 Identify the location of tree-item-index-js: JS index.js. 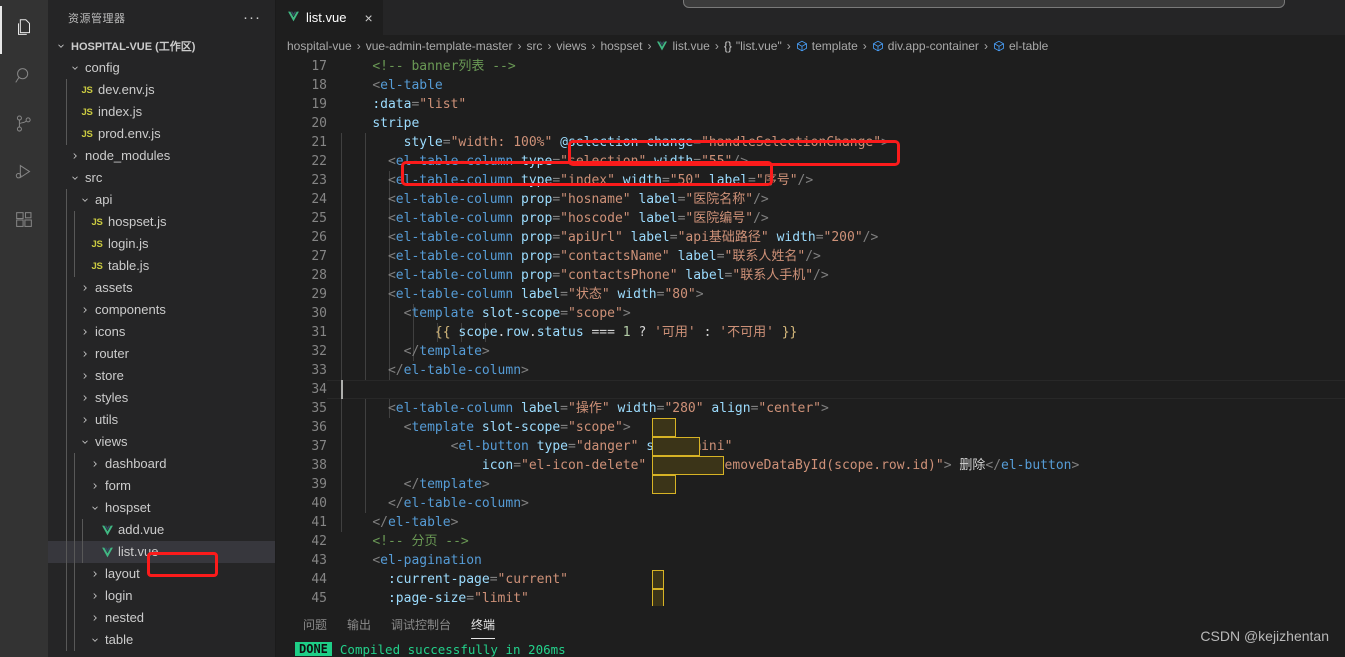
(161, 112).